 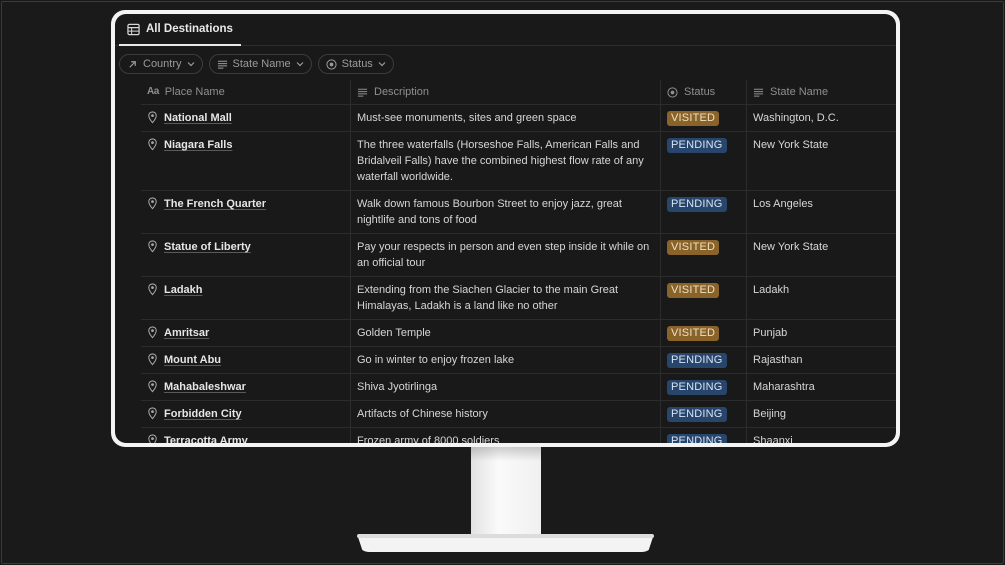 I want to click on tab-all-destinations: All Destinations, so click(x=180, y=30).